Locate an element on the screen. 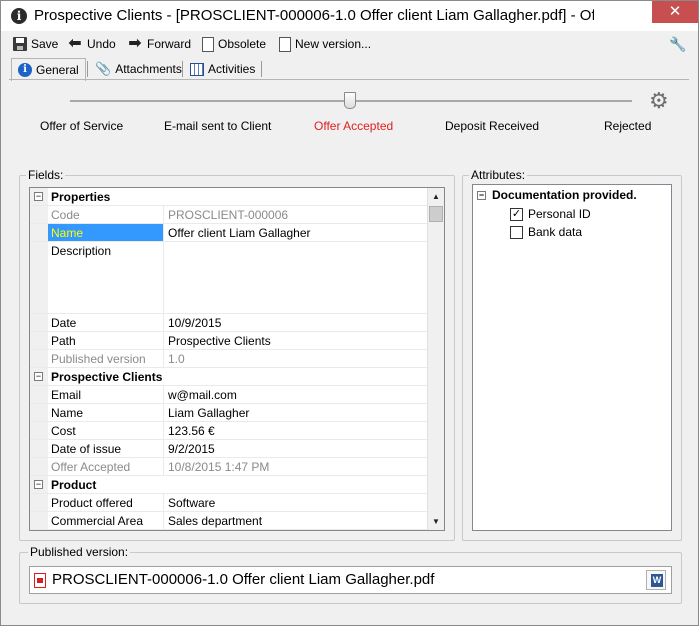 The height and width of the screenshot is (626, 699). field-value: 10/9/2015 is located at coordinates (295, 322).